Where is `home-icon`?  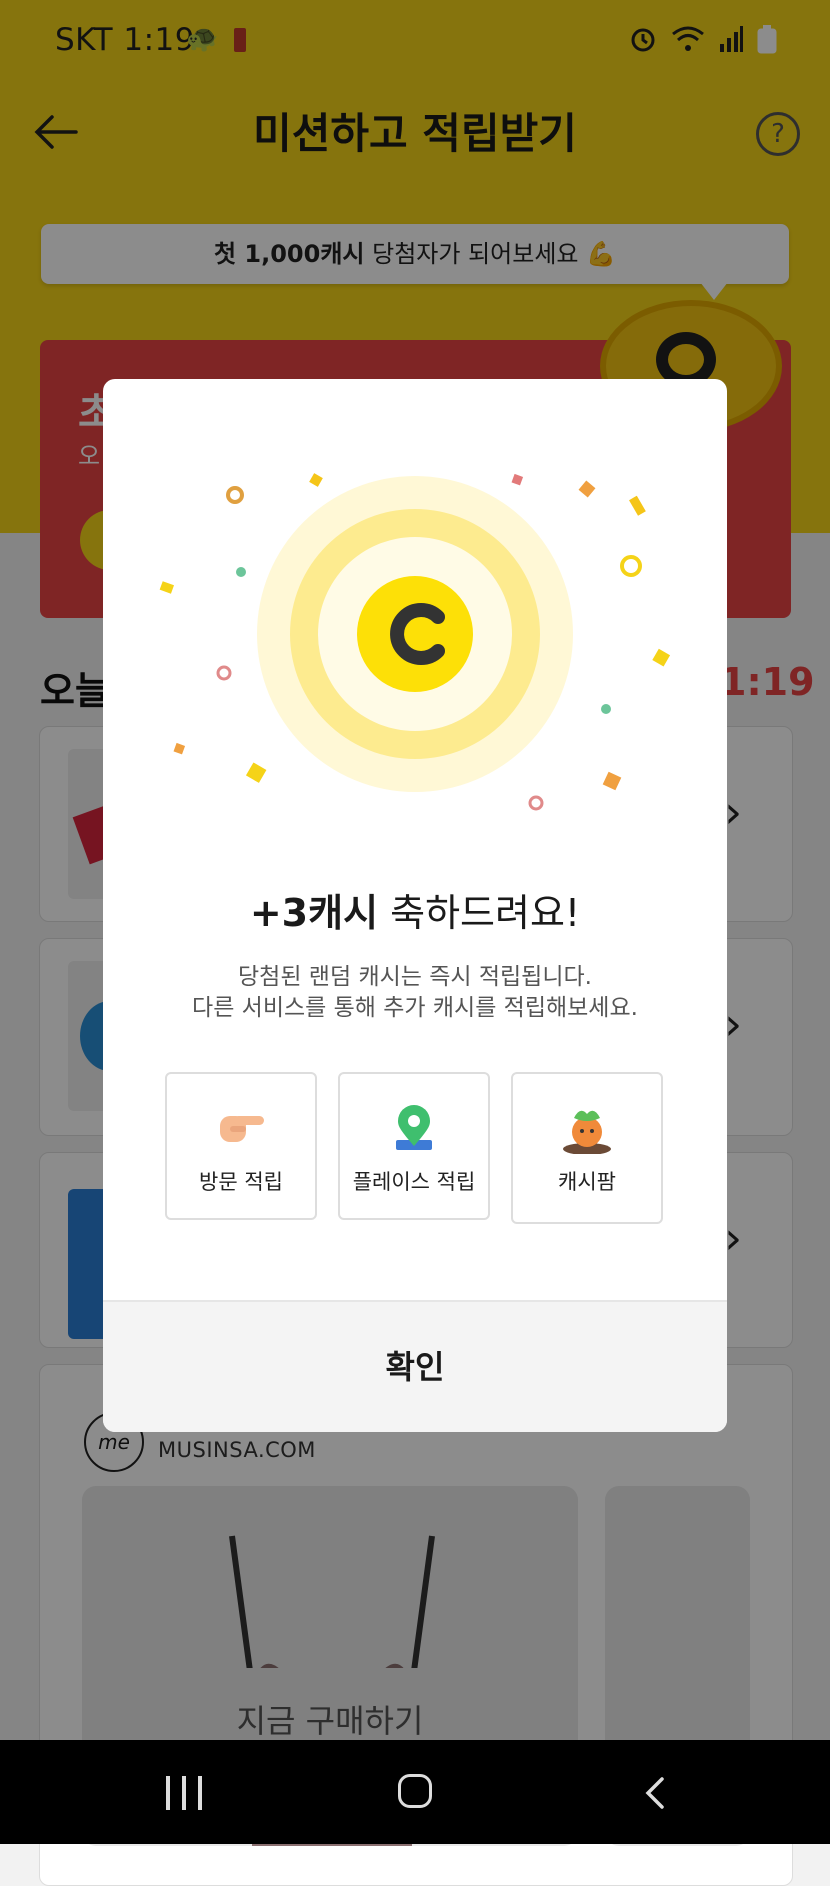 home-icon is located at coordinates (415, 1791).